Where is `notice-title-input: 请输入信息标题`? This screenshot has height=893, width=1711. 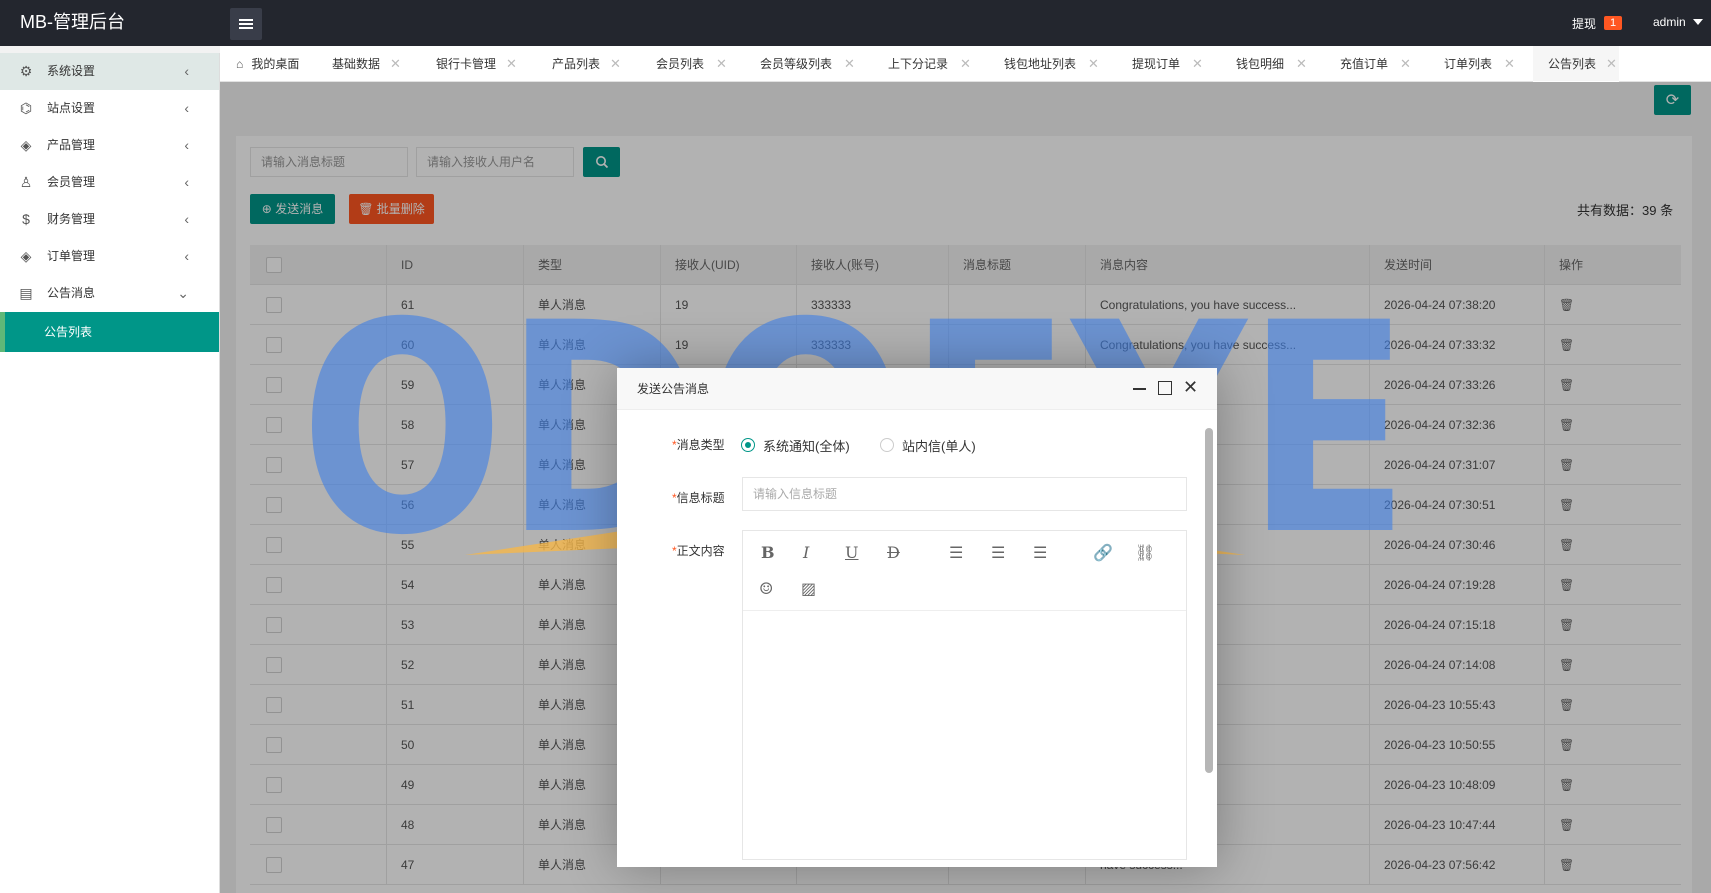 notice-title-input: 请输入信息标题 is located at coordinates (964, 494).